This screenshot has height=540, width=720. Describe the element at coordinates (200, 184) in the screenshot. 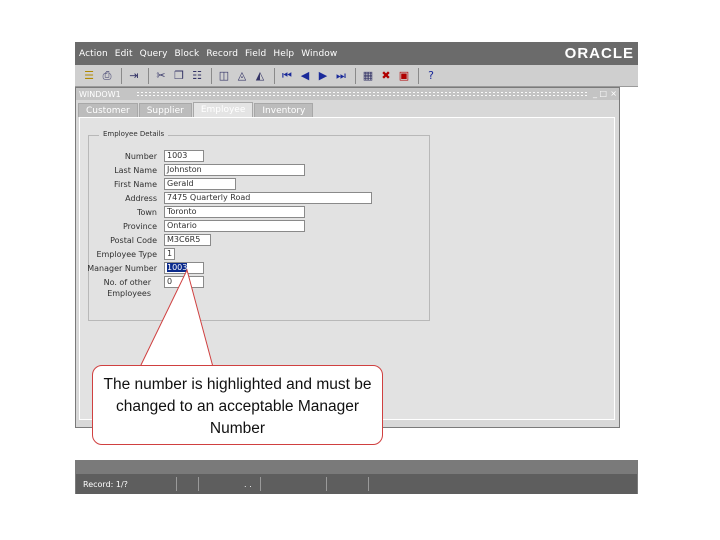

I see `first-name-field: Gerald` at that location.